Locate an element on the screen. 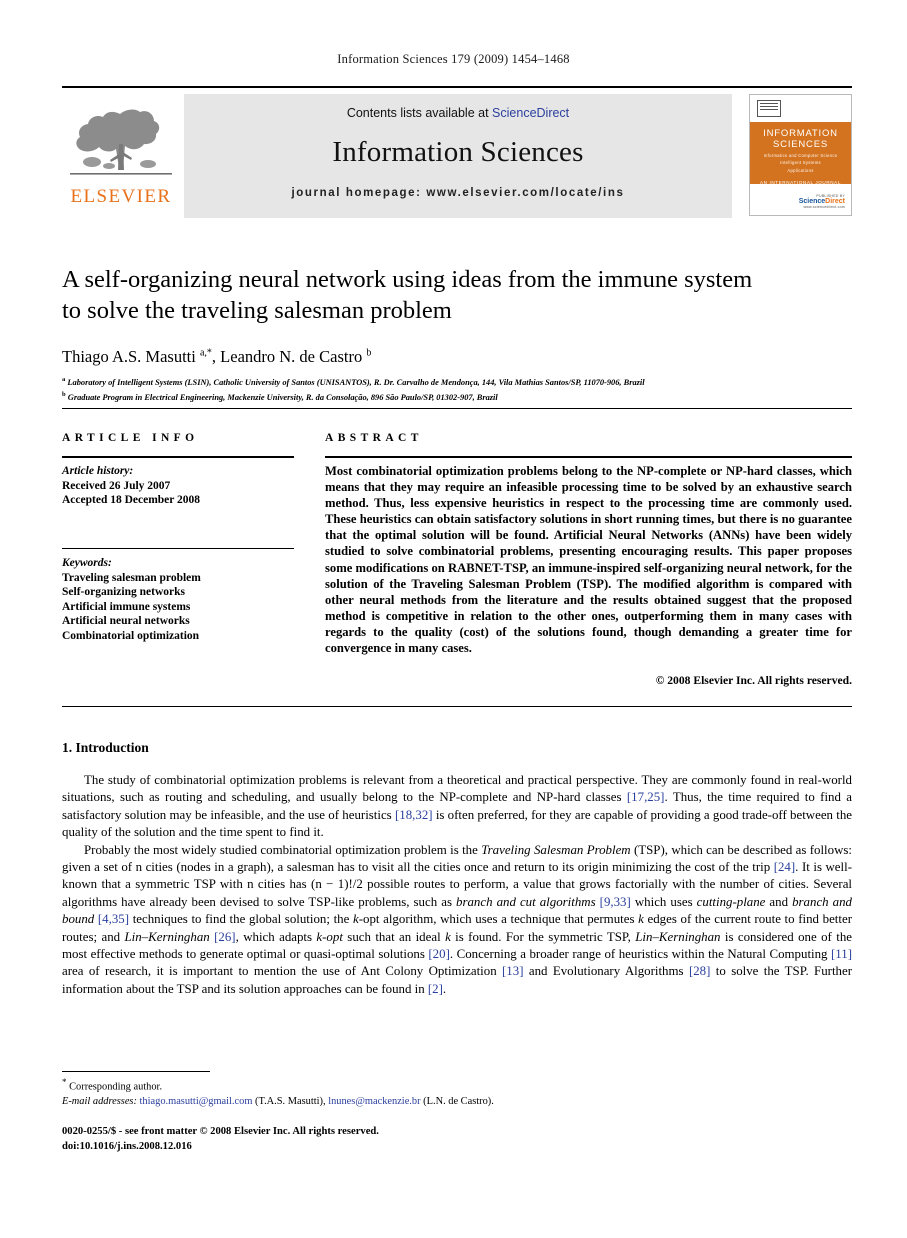 Image resolution: width=907 pixels, height=1238 pixels. elsevier-wordmark: ELSEVIER is located at coordinates (121, 196).